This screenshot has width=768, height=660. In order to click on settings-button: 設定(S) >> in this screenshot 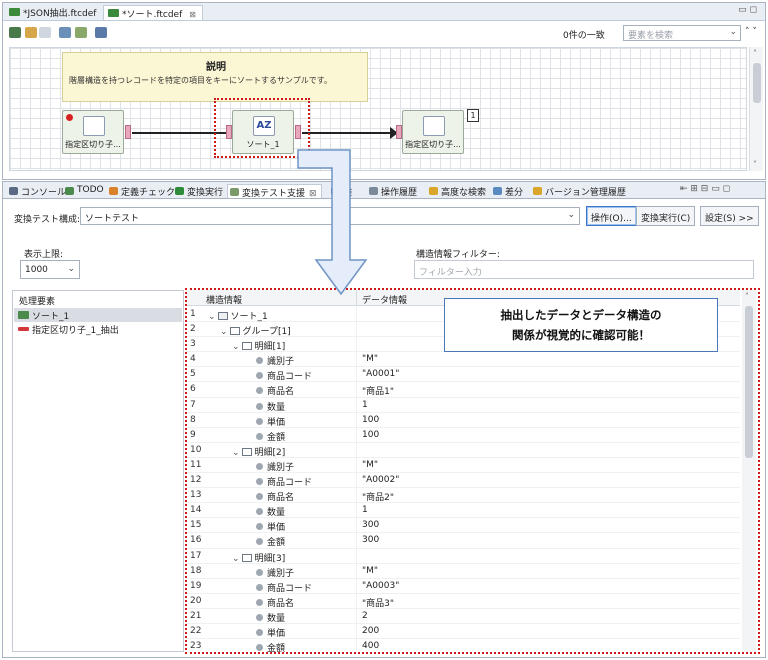, I will do `click(729, 216)`.